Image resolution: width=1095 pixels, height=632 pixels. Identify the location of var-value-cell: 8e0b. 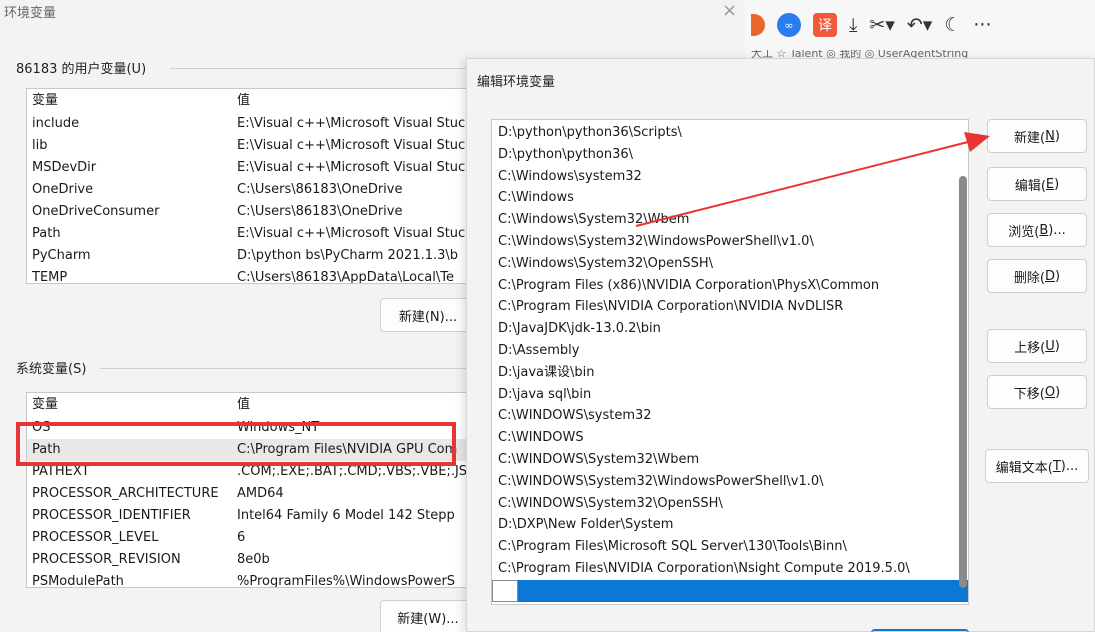
(253, 559).